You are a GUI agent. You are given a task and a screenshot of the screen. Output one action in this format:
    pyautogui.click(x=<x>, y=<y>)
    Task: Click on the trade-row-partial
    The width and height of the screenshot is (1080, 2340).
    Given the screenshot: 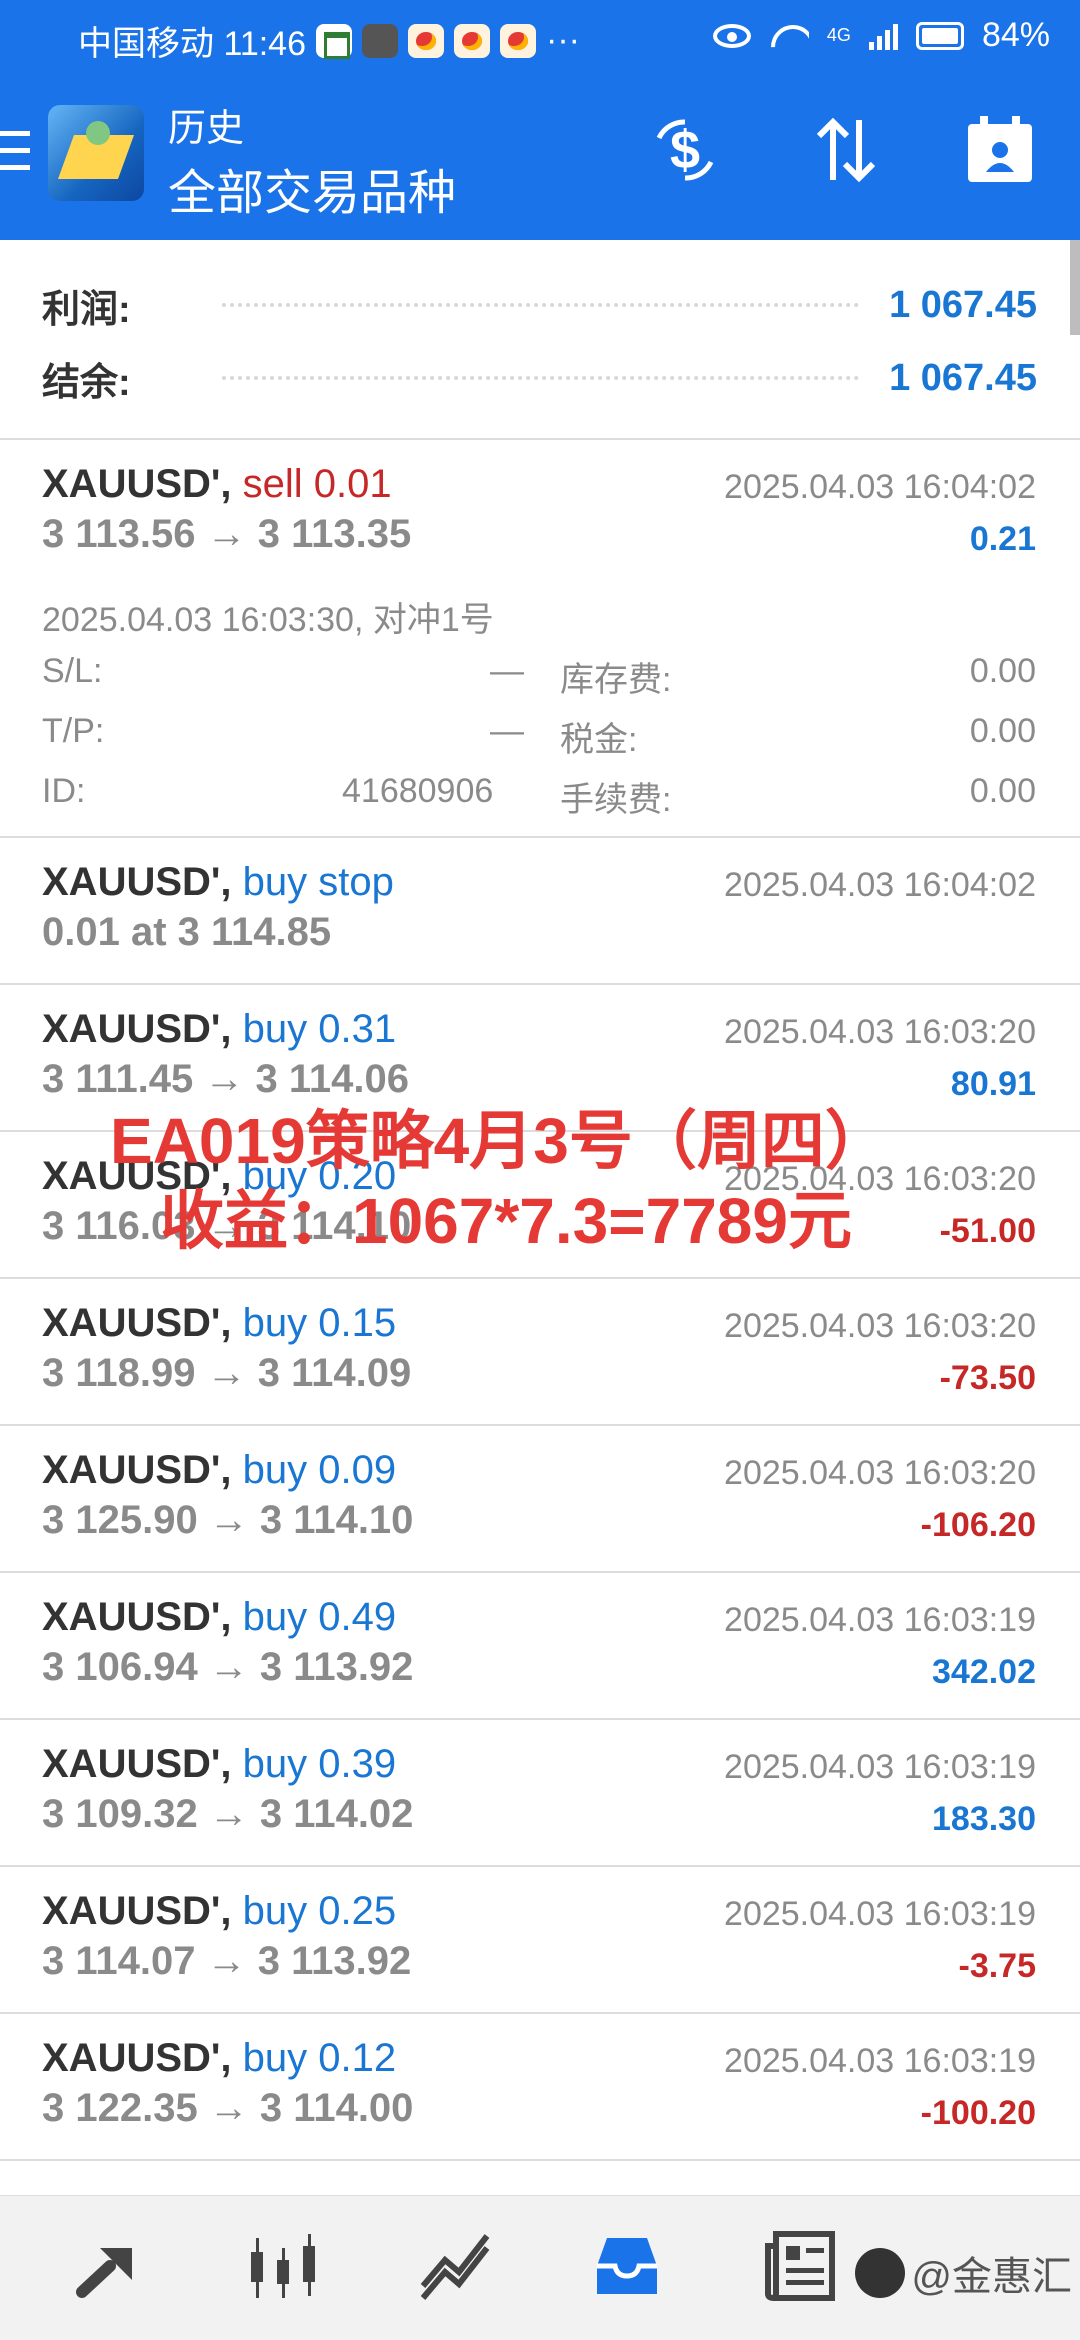 What is the action you would take?
    pyautogui.click(x=540, y=2177)
    